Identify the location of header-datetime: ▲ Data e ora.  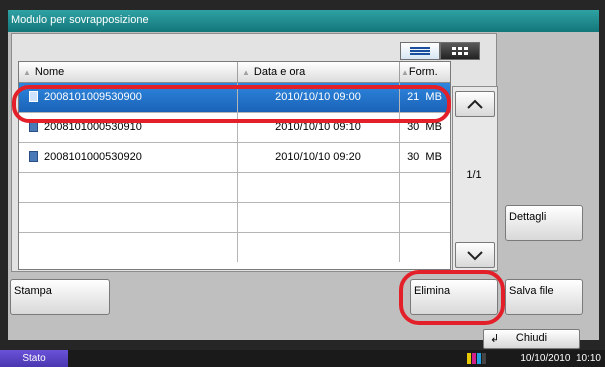
(319, 72).